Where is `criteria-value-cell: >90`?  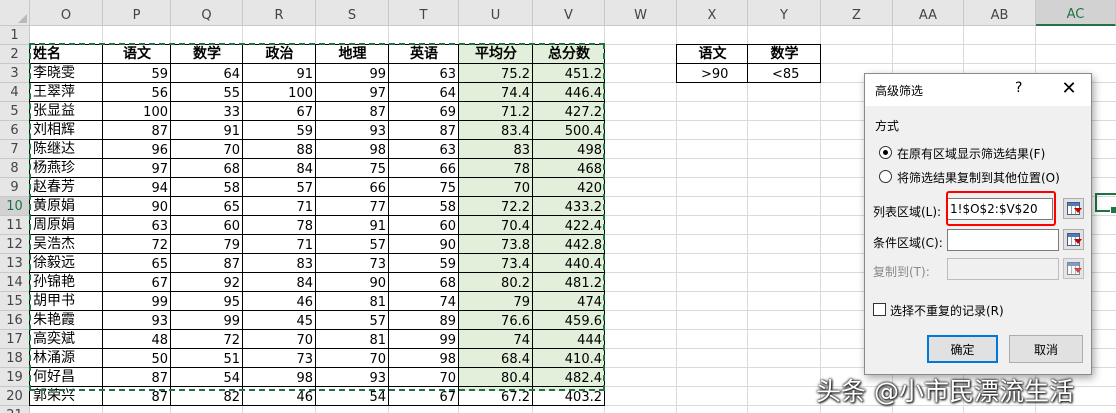
criteria-value-cell: >90 is located at coordinates (712, 73).